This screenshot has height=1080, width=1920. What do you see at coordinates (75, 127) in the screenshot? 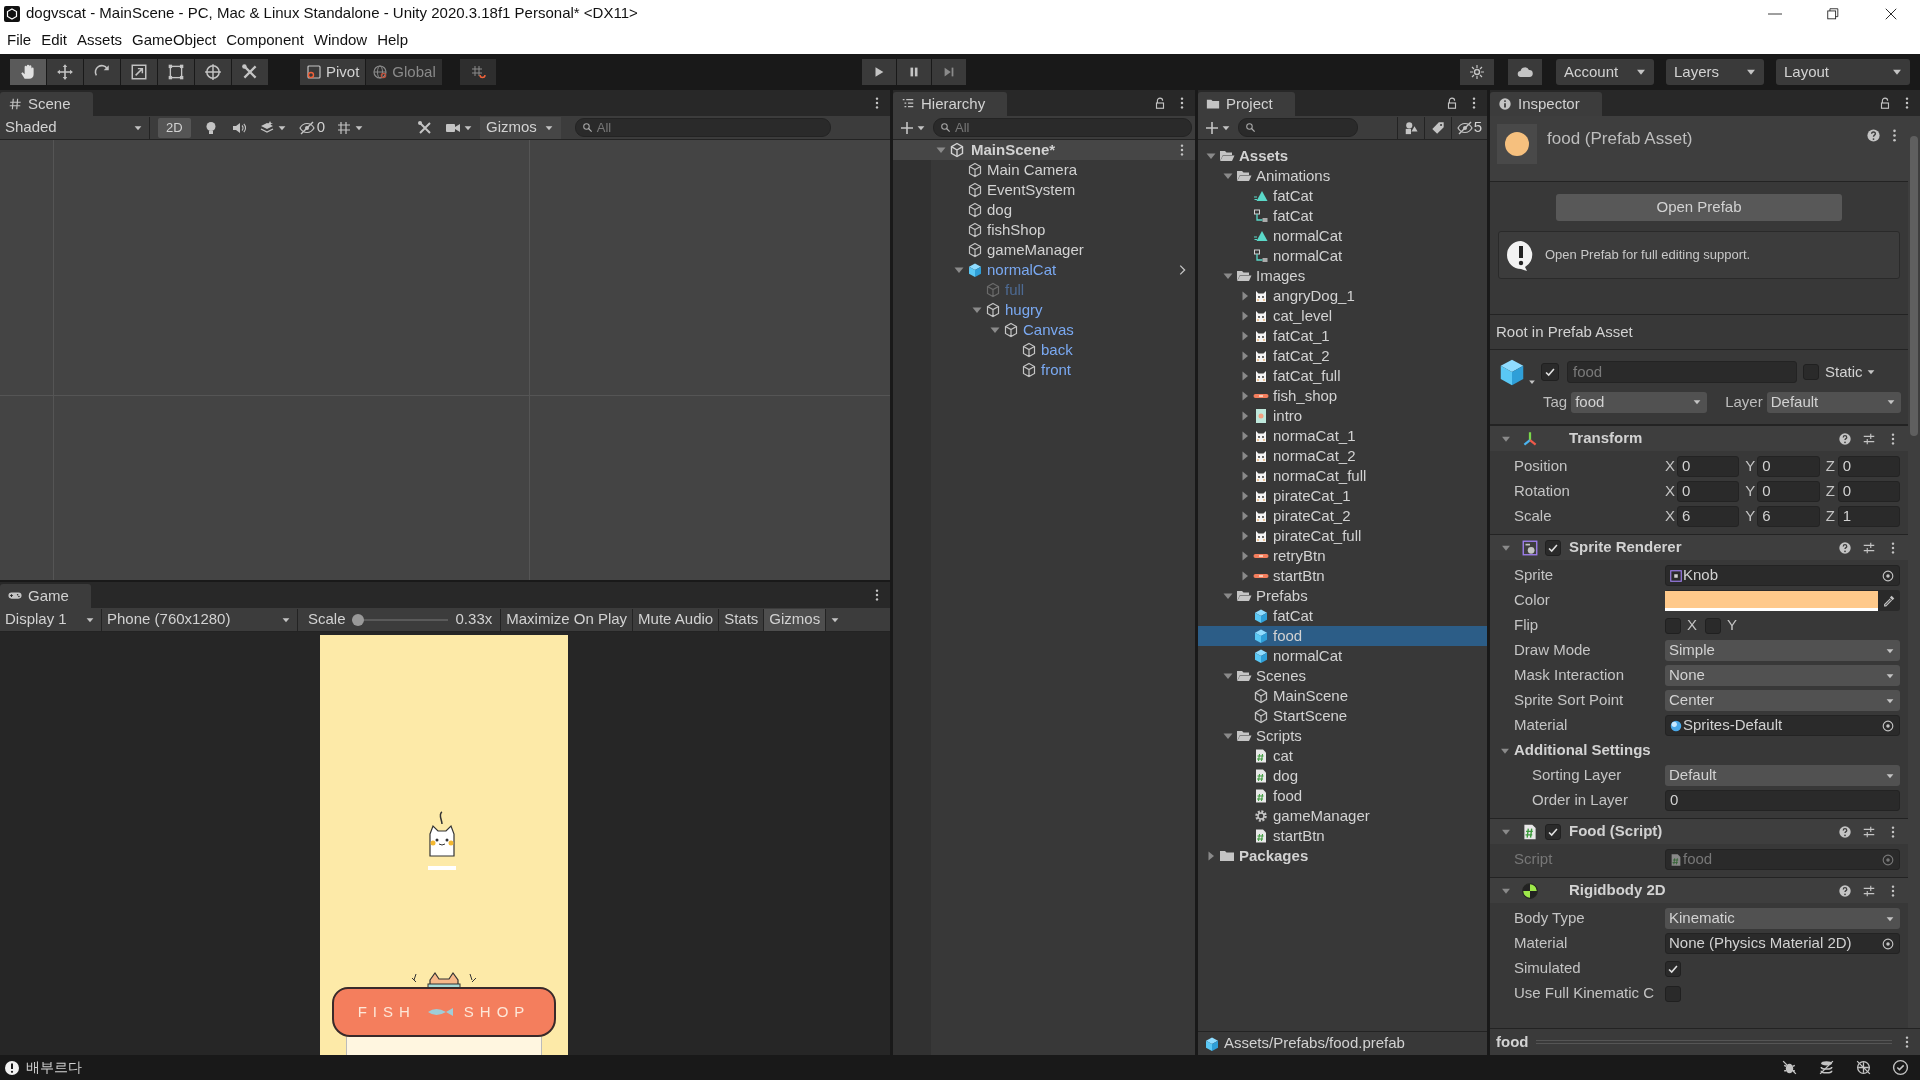
I see `shading-dropdown: Shaded` at bounding box center [75, 127].